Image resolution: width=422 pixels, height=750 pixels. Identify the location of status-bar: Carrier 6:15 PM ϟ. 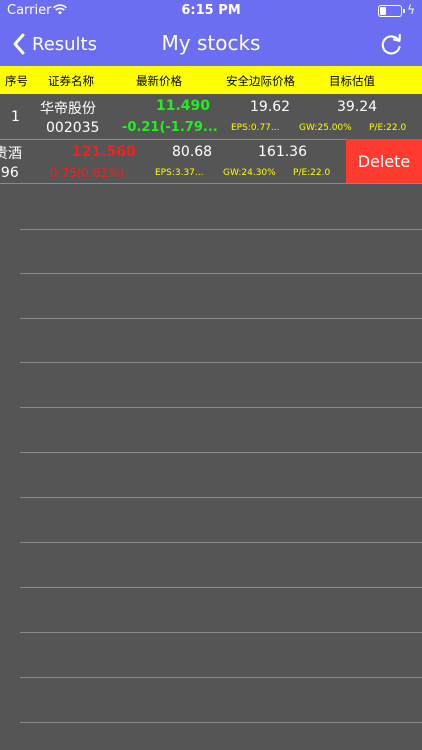
(211, 11).